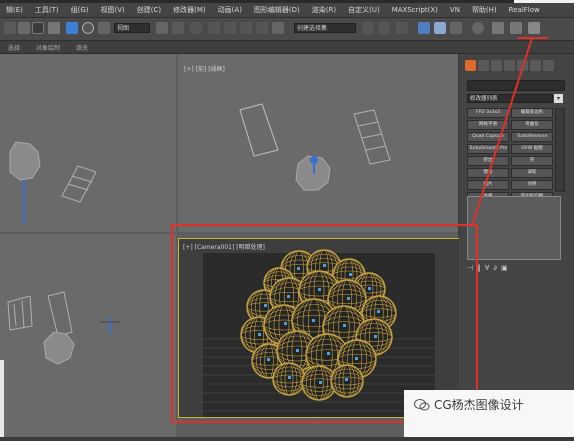 The image size is (574, 441). What do you see at coordinates (504, 268) in the screenshot?
I see `configure-sets-icon: ▣` at bounding box center [504, 268].